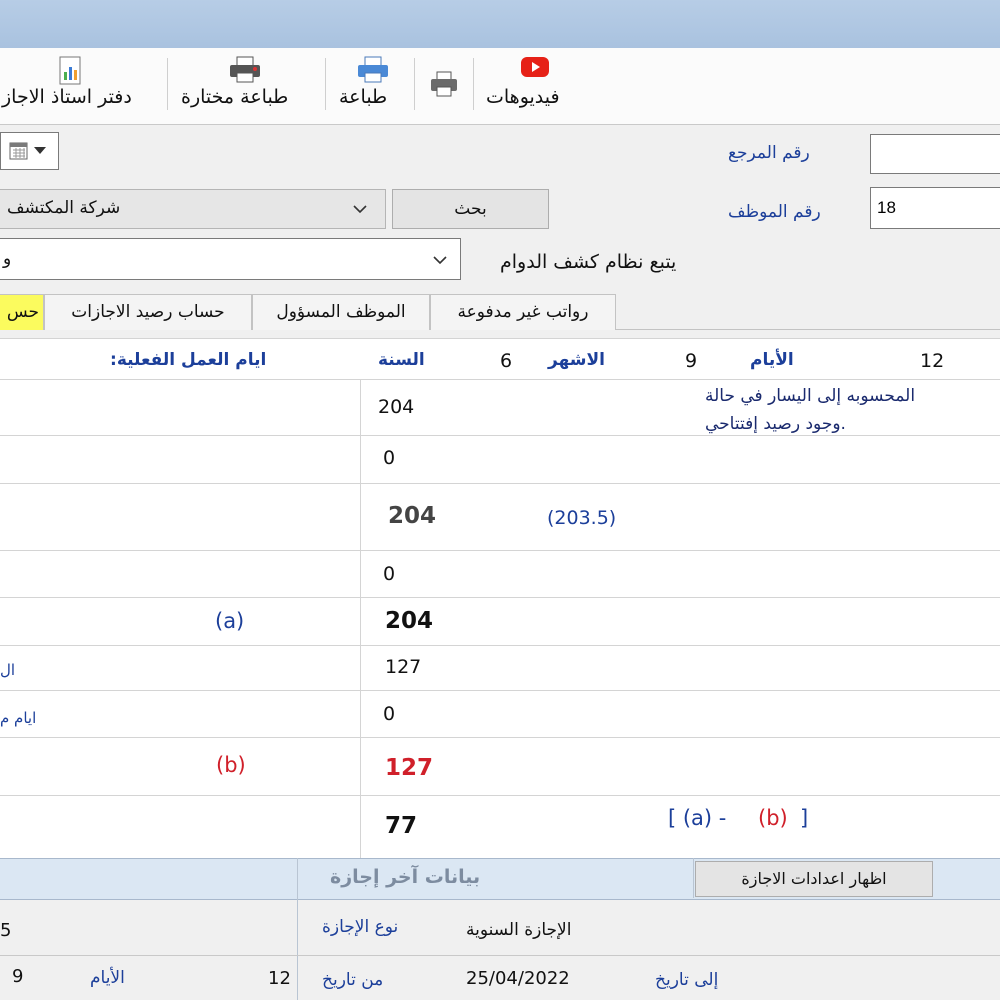 This screenshot has height=1000, width=1000. Describe the element at coordinates (193, 209) in the screenshot. I see `company-select: شركة المكتشف` at that location.